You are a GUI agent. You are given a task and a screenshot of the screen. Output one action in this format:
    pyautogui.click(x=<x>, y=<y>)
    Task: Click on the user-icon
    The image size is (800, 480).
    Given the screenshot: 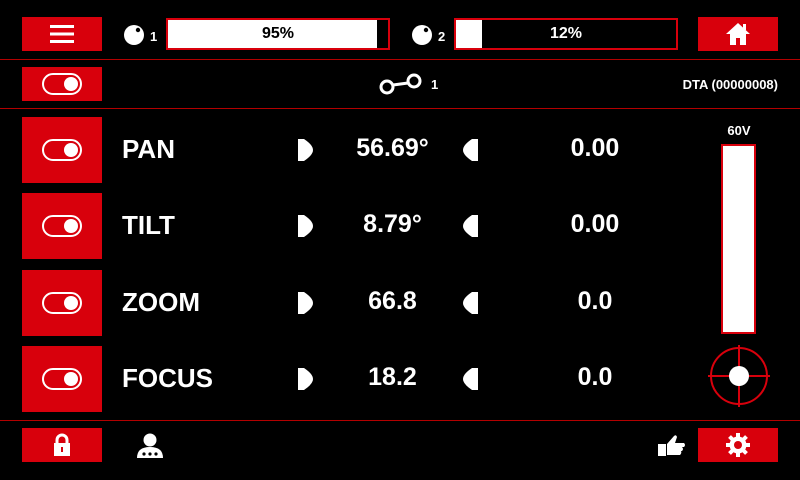 What is the action you would take?
    pyautogui.click(x=150, y=445)
    